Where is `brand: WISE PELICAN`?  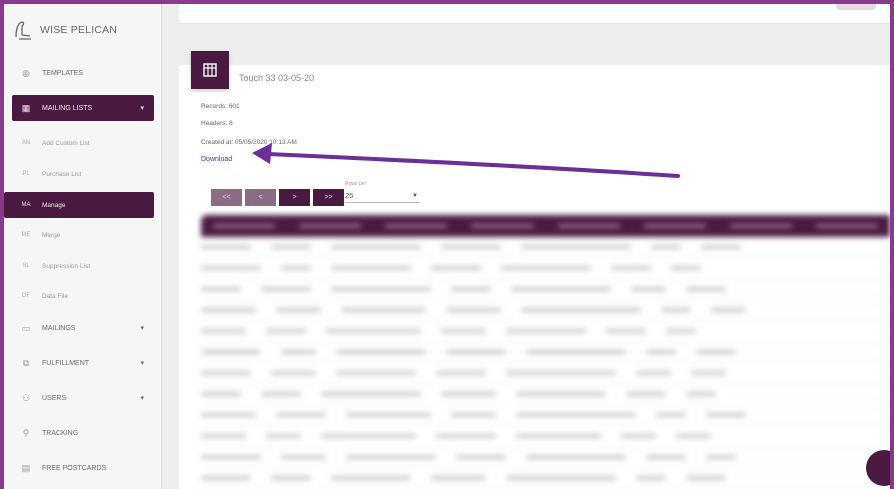 brand: WISE PELICAN is located at coordinates (83, 30).